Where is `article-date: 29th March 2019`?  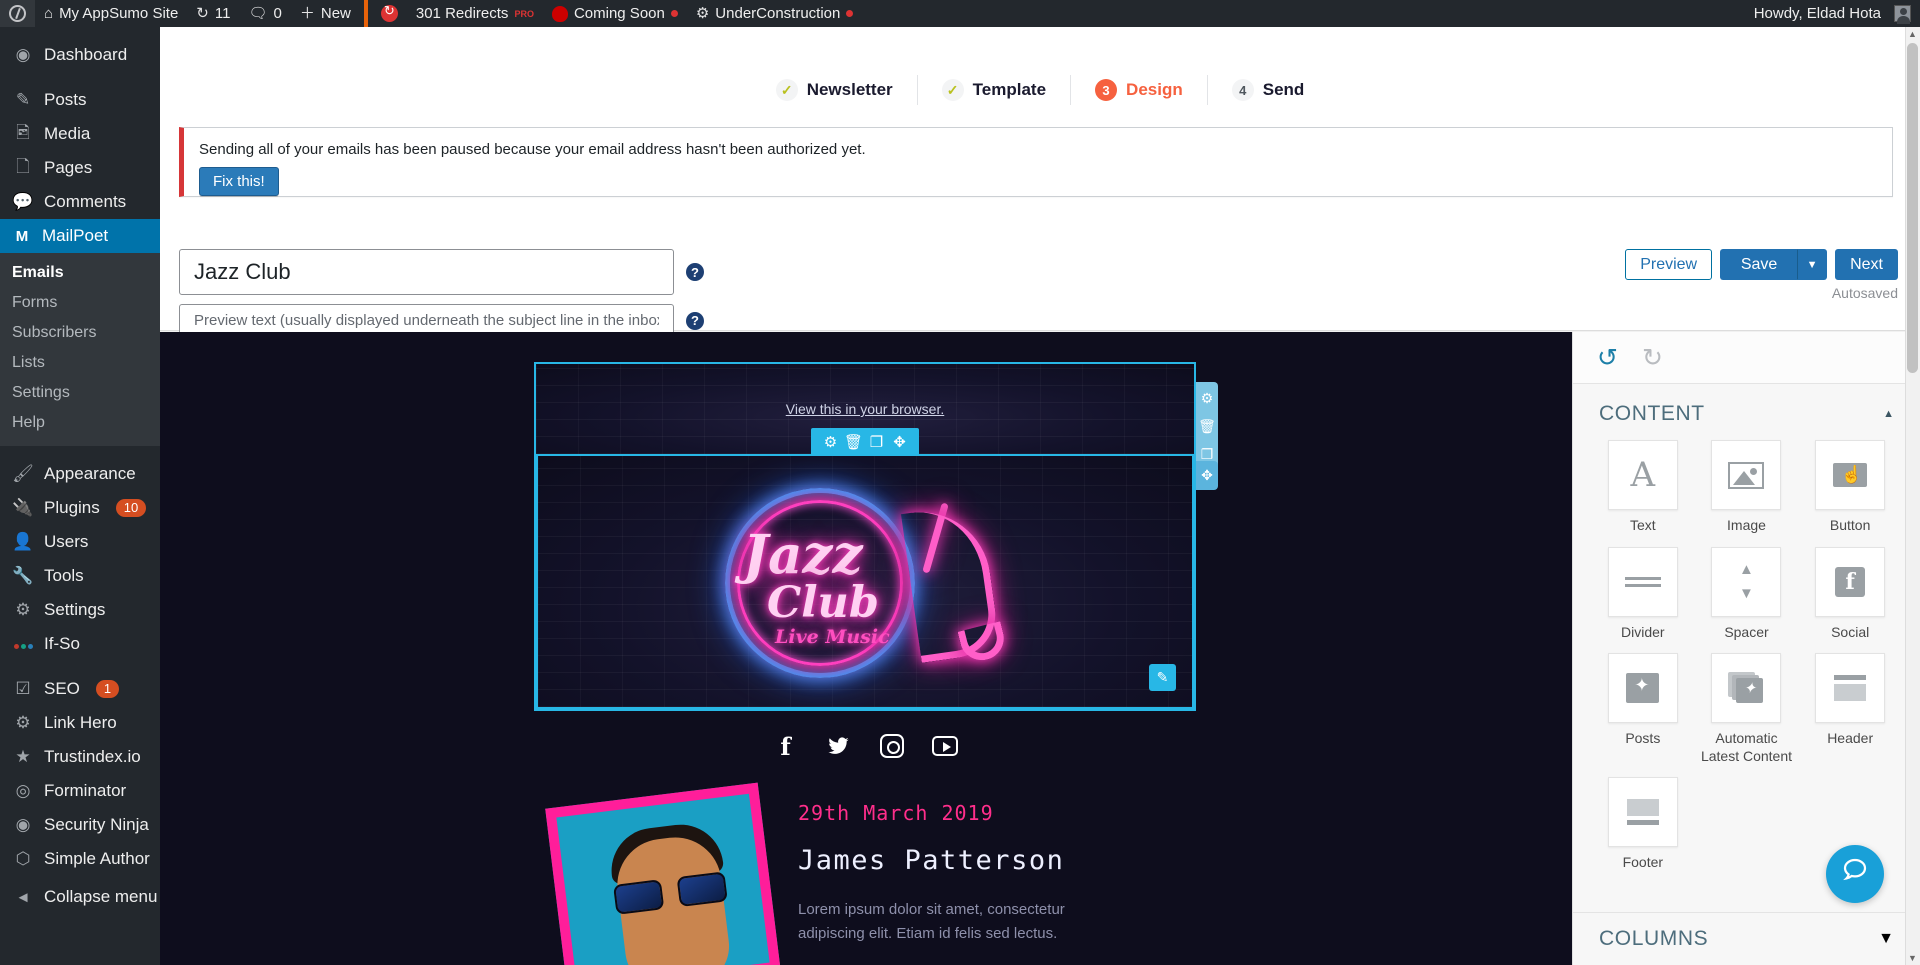 article-date: 29th March 2019 is located at coordinates (896, 813).